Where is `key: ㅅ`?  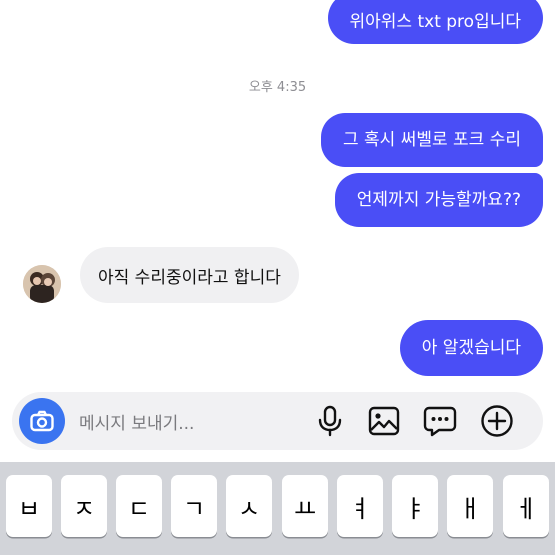 key: ㅅ is located at coordinates (249, 506).